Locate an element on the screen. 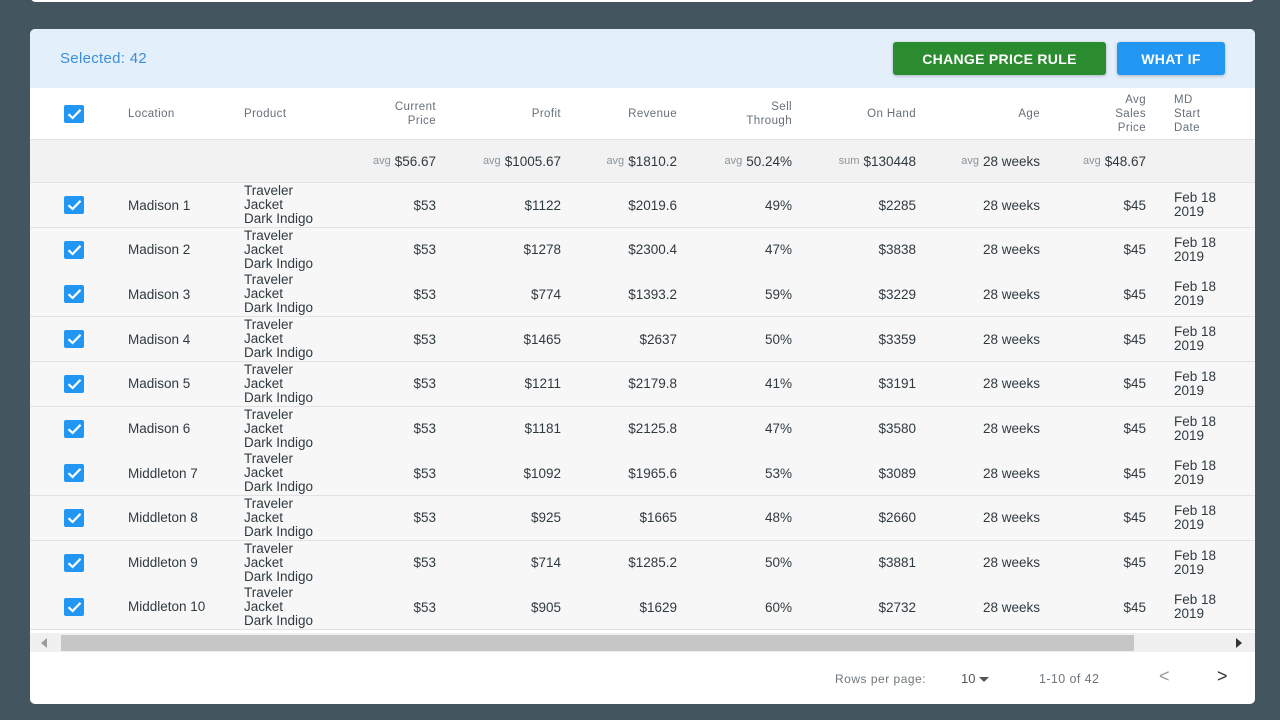 This screenshot has height=720, width=1280. cell-revenue: $2125.8 is located at coordinates (621, 429).